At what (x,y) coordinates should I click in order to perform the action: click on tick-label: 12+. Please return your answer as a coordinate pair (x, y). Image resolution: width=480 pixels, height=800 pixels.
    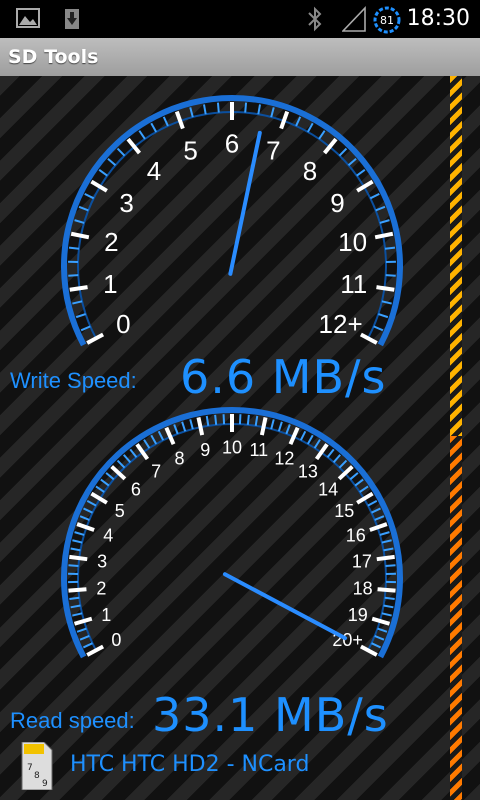
    Looking at the image, I should click on (341, 324).